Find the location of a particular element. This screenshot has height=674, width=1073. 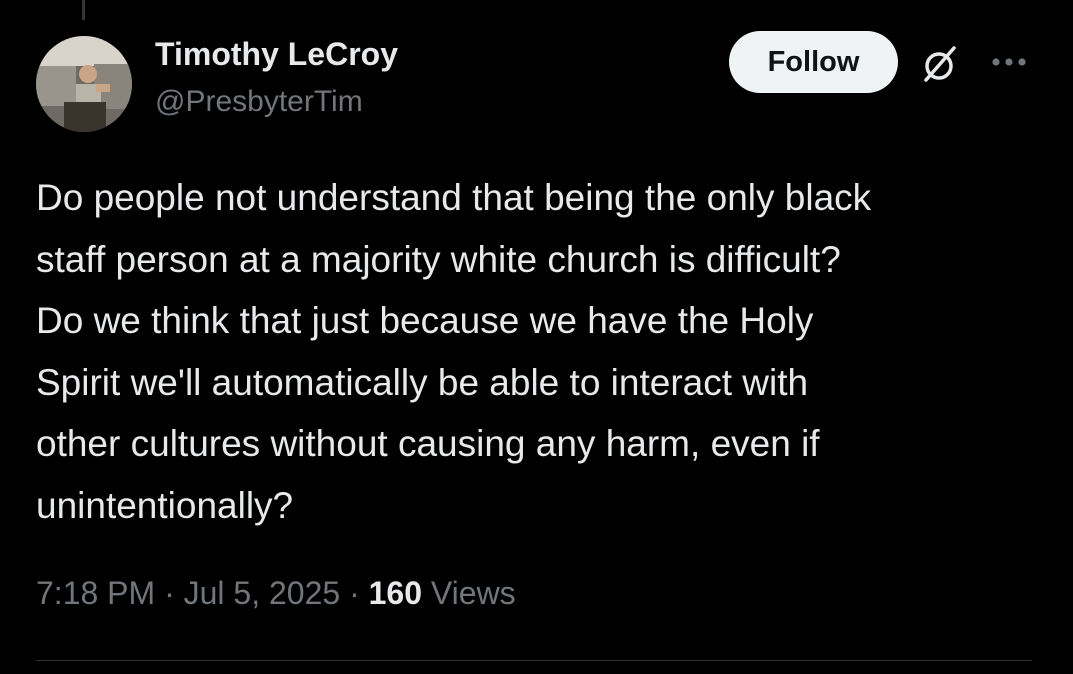

avatar is located at coordinates (84, 84).